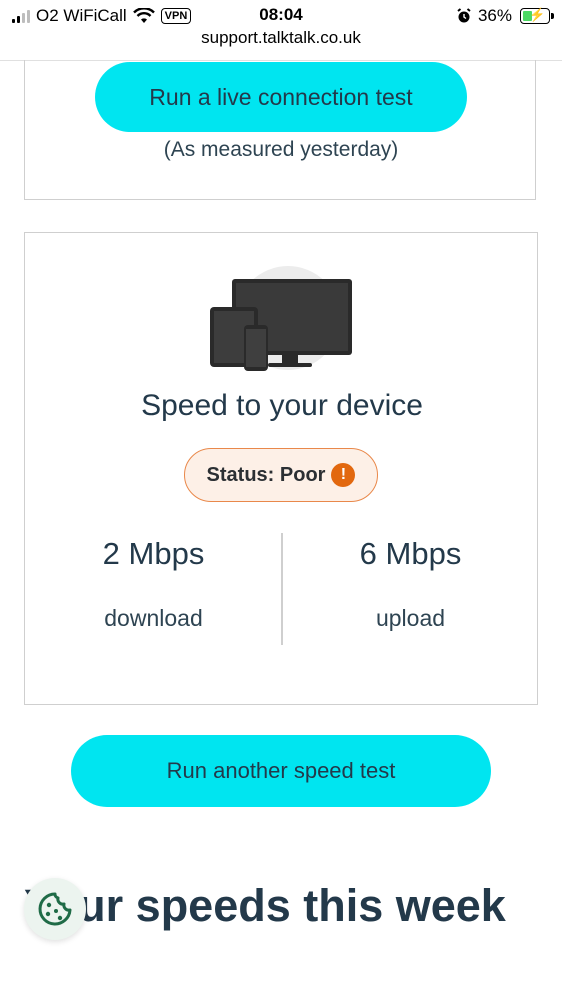 The image size is (562, 999). Describe the element at coordinates (343, 475) in the screenshot. I see `warning-icon: !` at that location.